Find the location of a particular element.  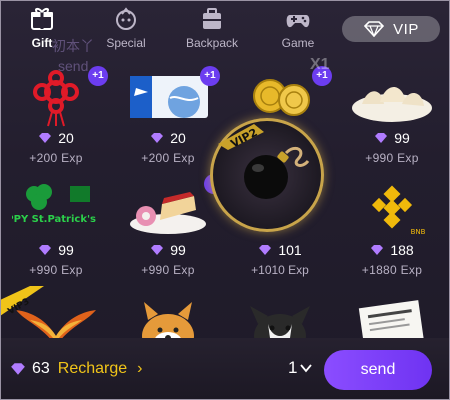

special-effect-icon is located at coordinates (126, 18).